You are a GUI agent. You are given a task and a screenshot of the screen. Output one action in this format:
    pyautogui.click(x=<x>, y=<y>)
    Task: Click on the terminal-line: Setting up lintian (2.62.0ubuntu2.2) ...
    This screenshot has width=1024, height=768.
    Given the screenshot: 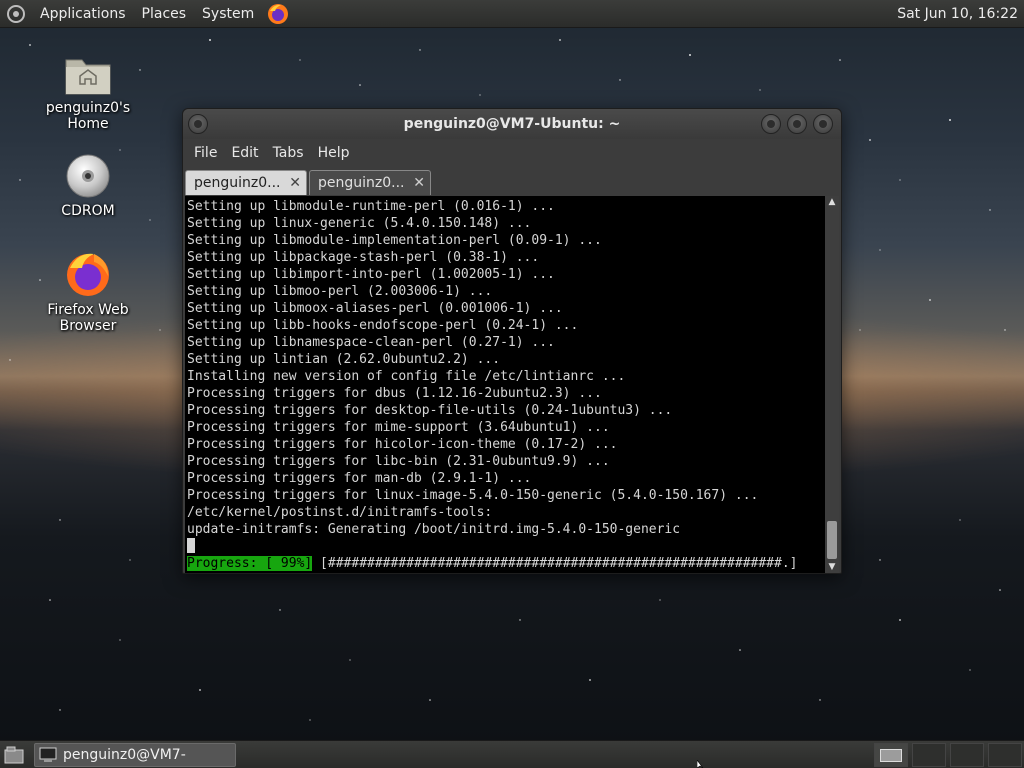 What is the action you would take?
    pyautogui.click(x=344, y=359)
    